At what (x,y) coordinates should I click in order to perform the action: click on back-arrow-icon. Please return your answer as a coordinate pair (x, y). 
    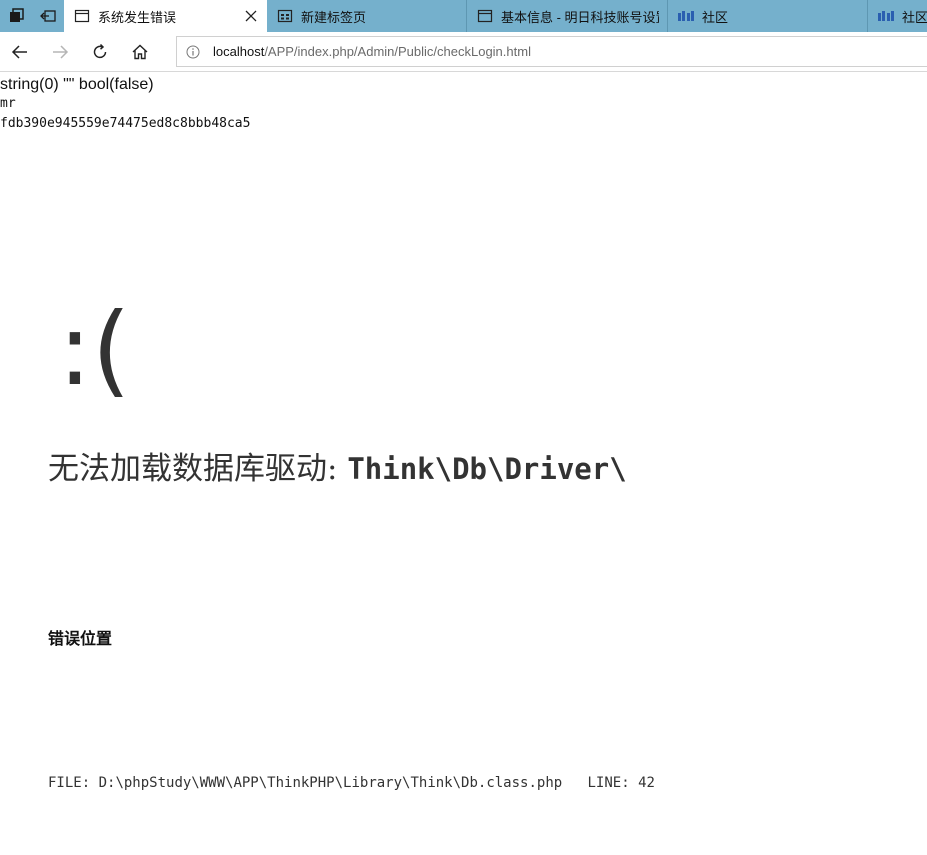
    Looking at the image, I should click on (19, 52).